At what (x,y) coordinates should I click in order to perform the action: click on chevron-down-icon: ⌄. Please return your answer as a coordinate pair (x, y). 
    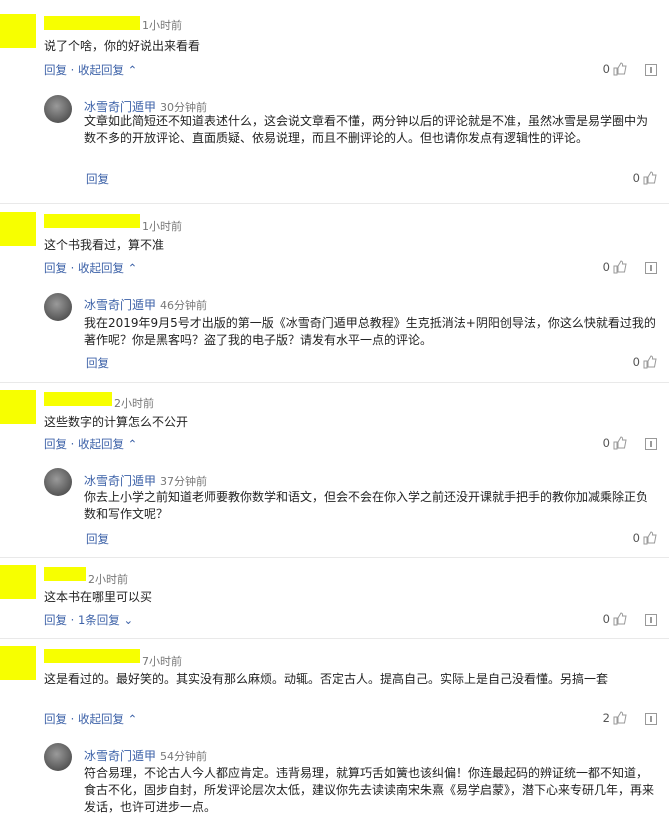
    Looking at the image, I should click on (128, 620).